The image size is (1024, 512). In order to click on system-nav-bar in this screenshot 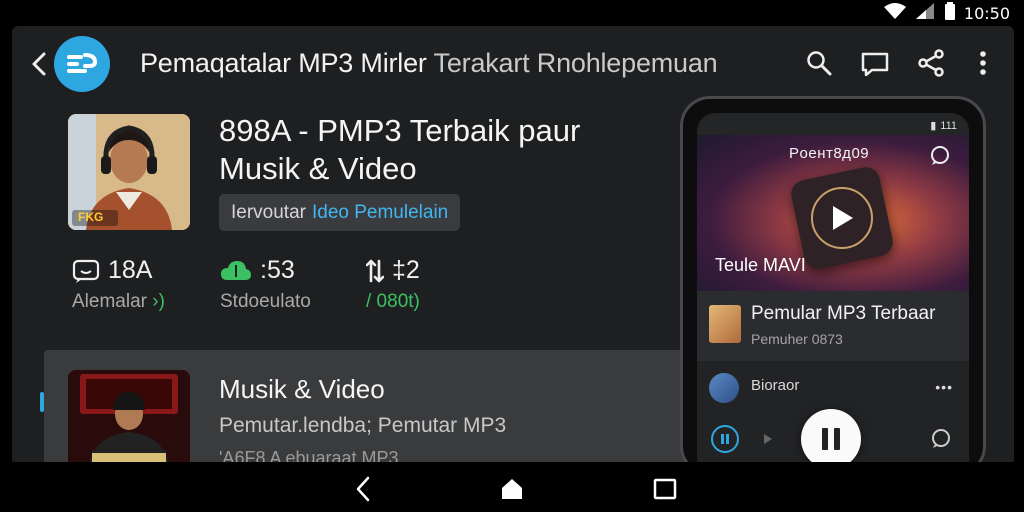, I will do `click(512, 487)`.